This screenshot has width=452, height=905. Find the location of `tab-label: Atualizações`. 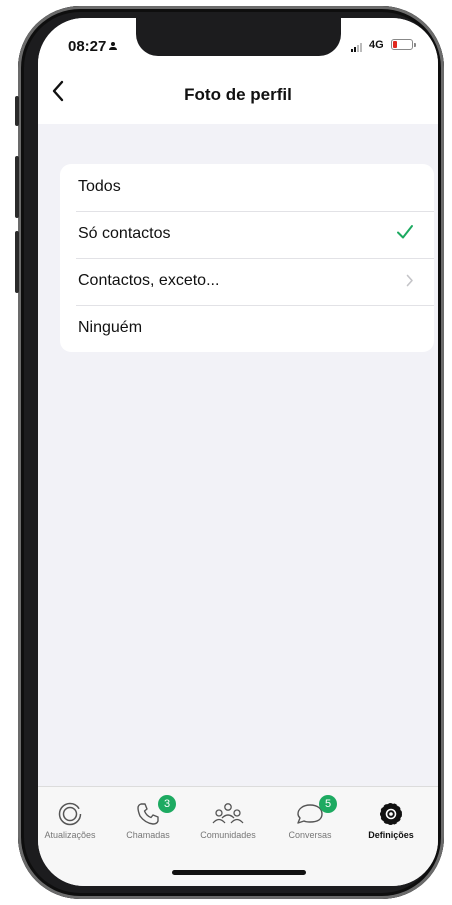

tab-label: Atualizações is located at coordinates (70, 835).